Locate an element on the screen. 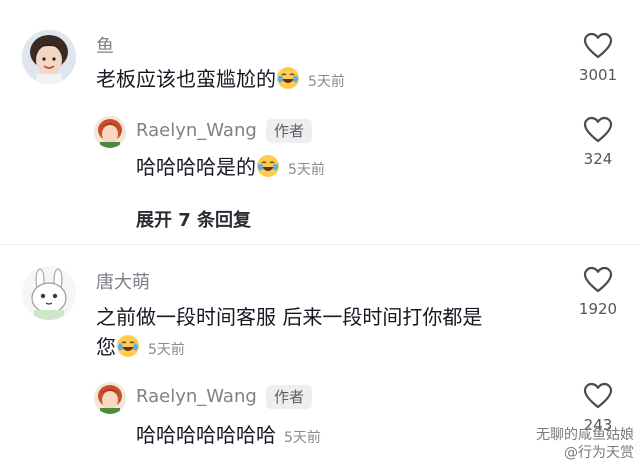  like-count: 1920 is located at coordinates (598, 309).